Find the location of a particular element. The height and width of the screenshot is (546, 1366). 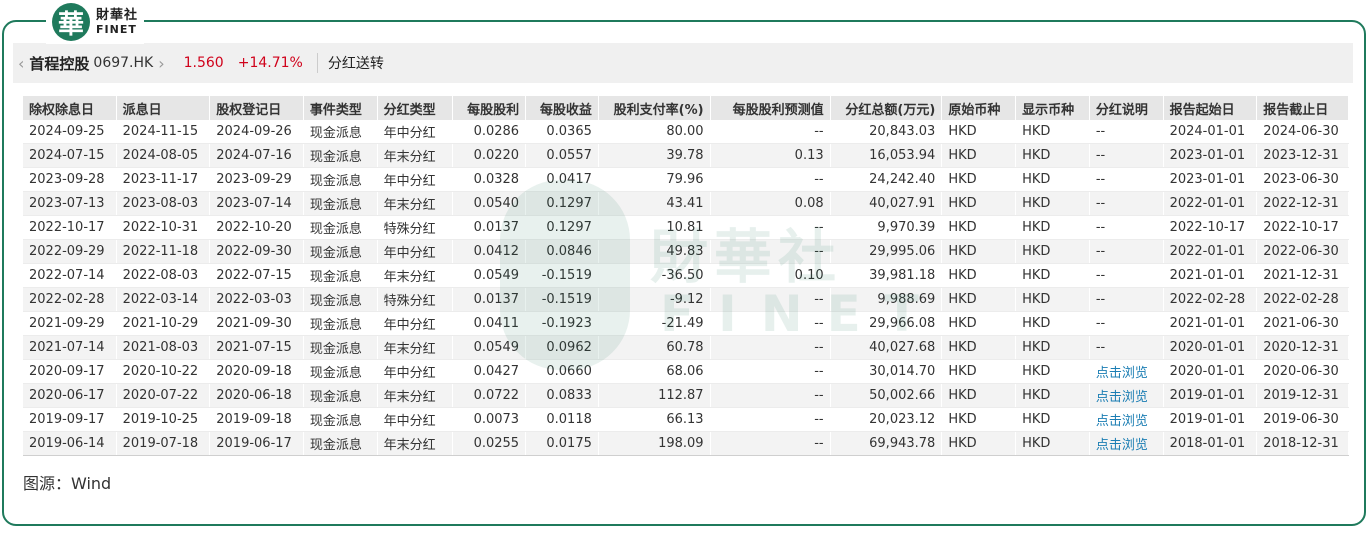

source-caption: 图源：Wind is located at coordinates (67, 483).